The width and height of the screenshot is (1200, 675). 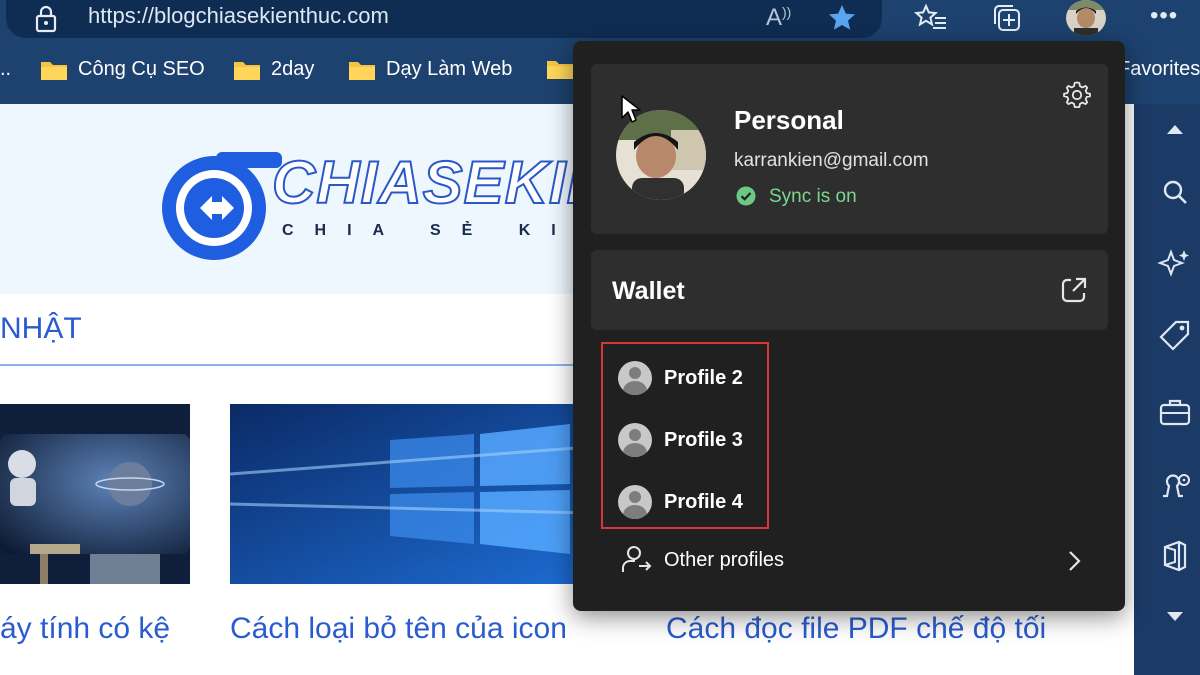 I want to click on favorite-folder-2day: 2day, so click(x=273, y=69).